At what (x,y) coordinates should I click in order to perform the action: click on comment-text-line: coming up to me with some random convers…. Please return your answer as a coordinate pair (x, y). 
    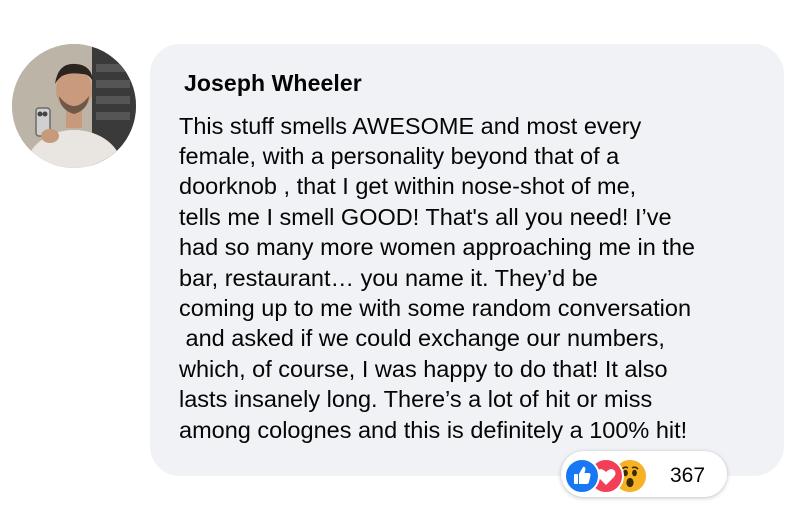
    Looking at the image, I should click on (435, 308).